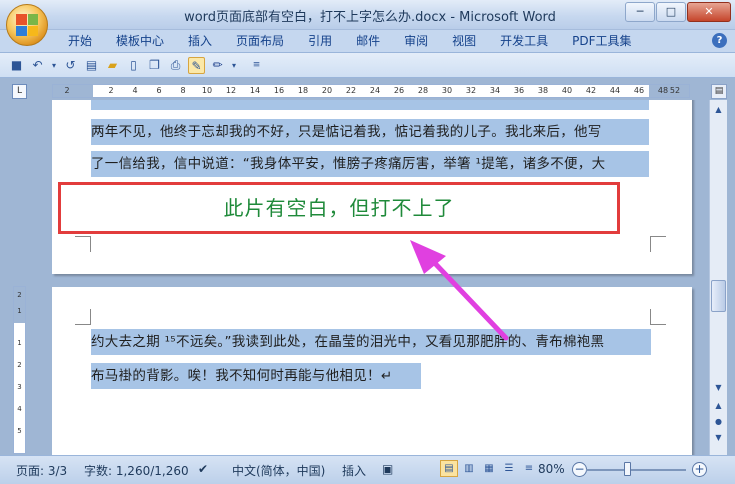 The height and width of the screenshot is (484, 735). Describe the element at coordinates (175, 65) in the screenshot. I see `print-icon: ⎙` at that location.